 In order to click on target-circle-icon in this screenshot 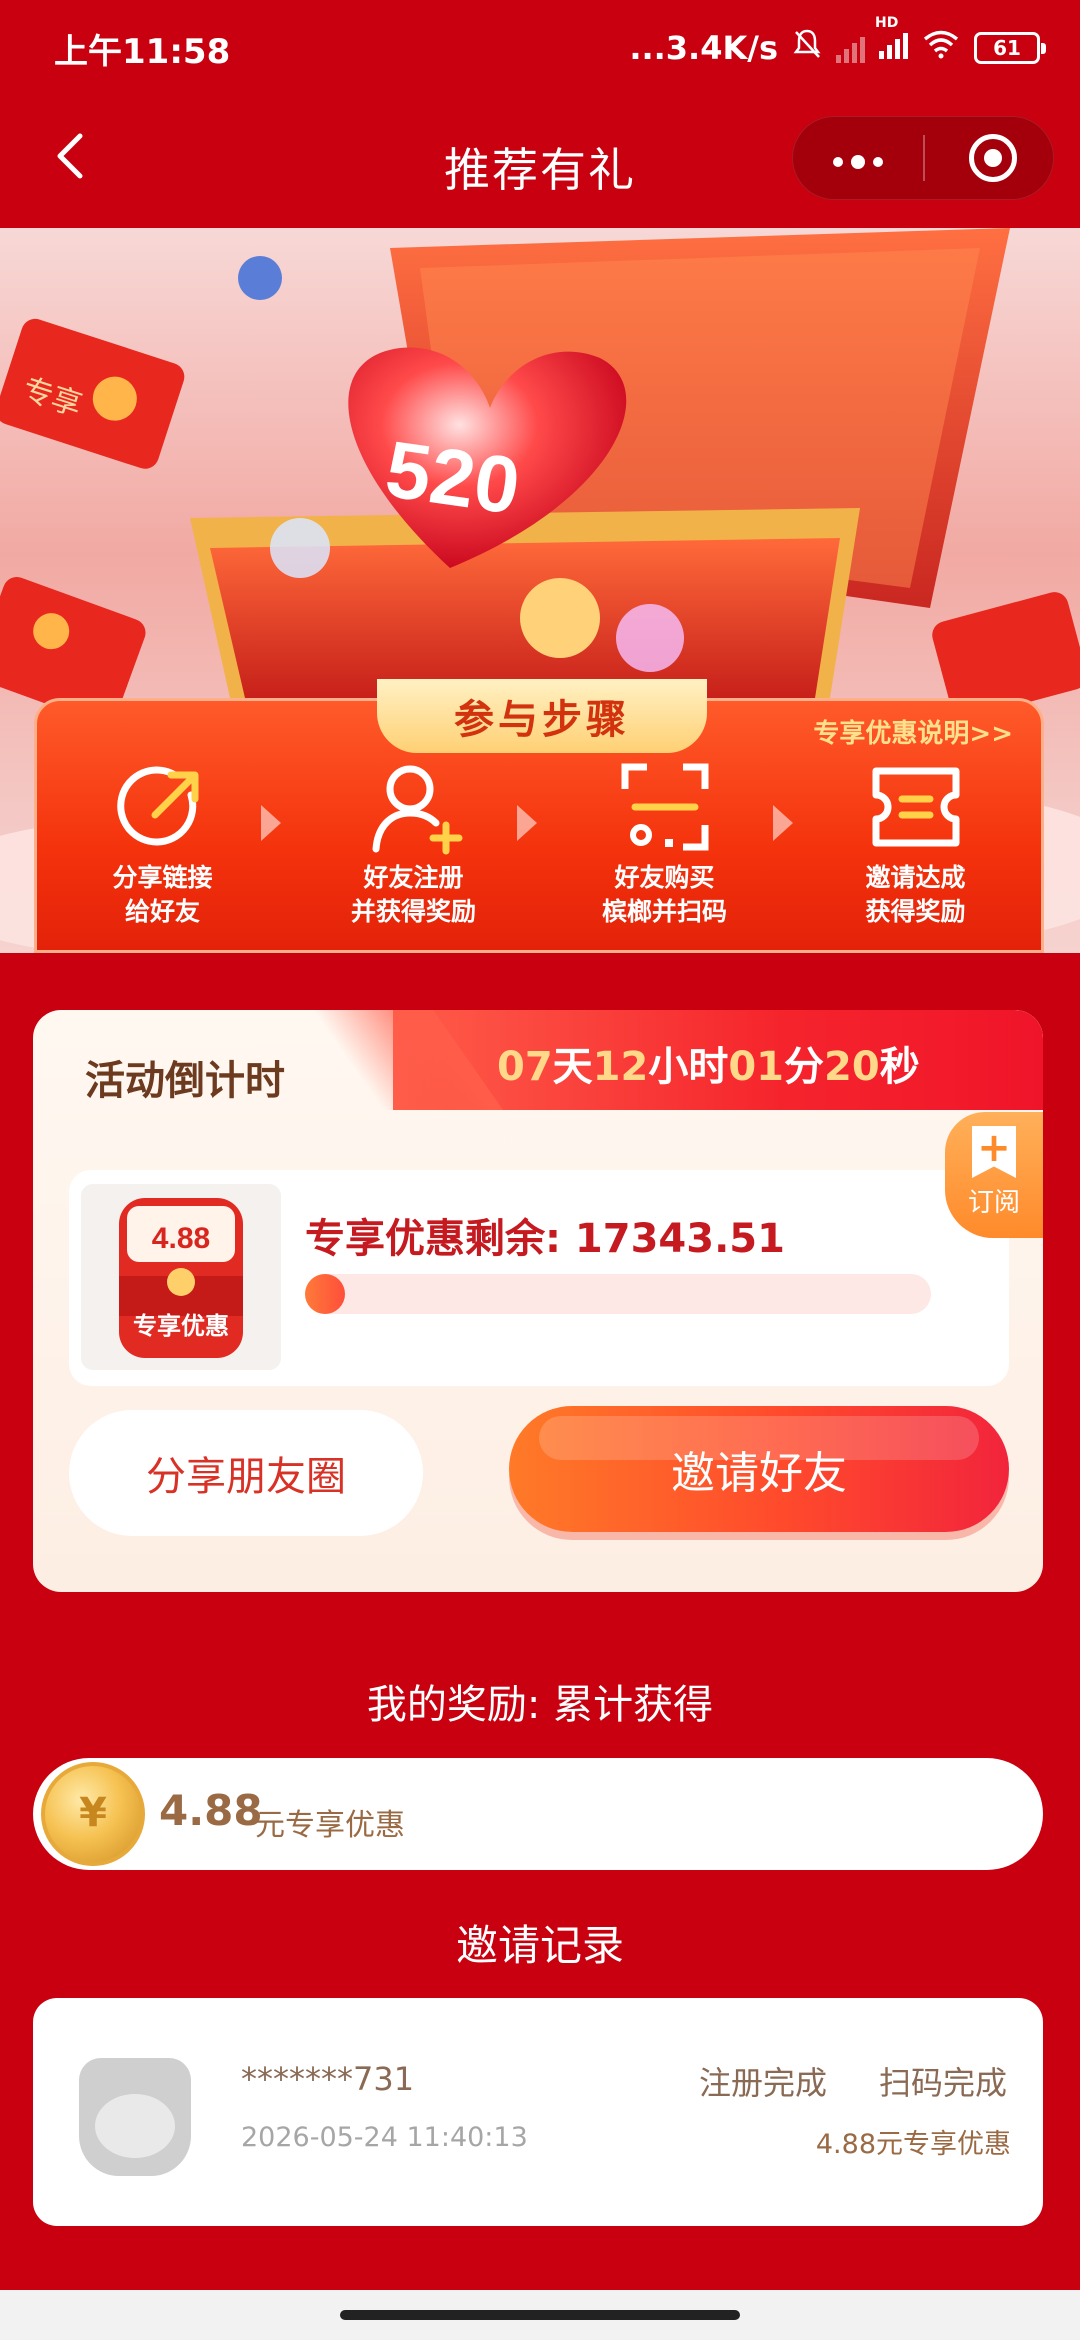, I will do `click(993, 158)`.